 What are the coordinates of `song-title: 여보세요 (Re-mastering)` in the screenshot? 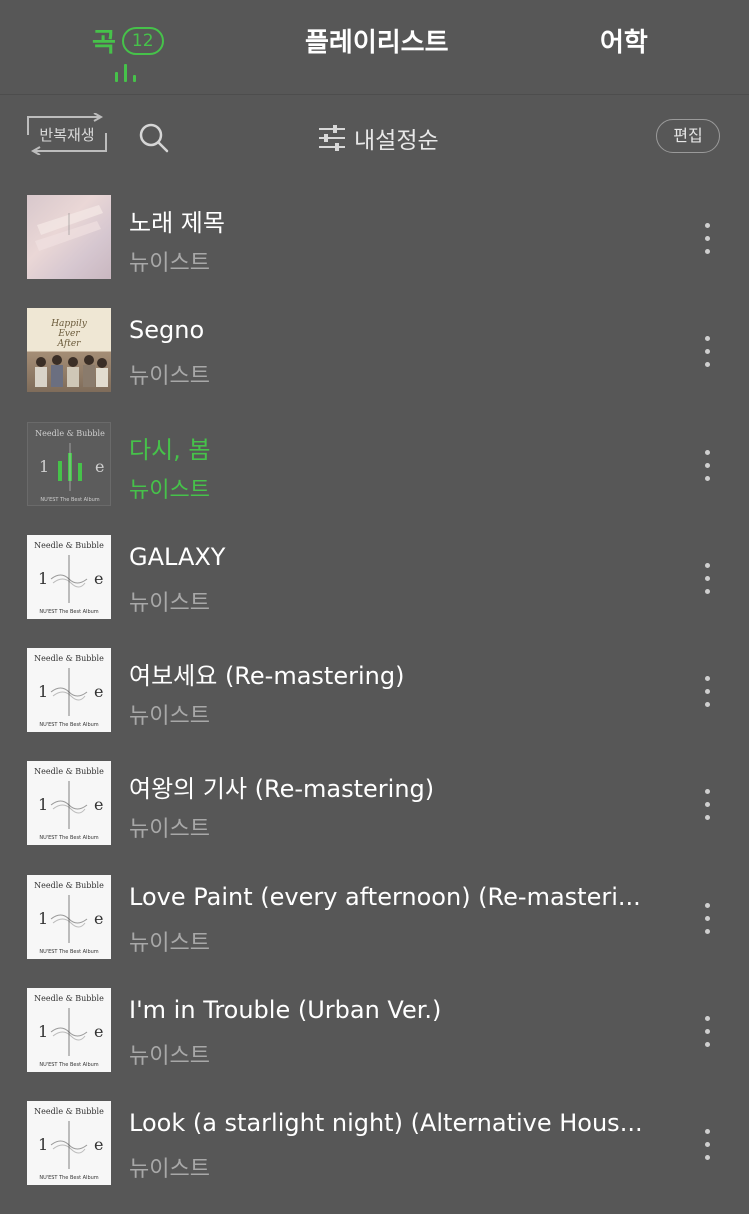 It's located at (267, 676).